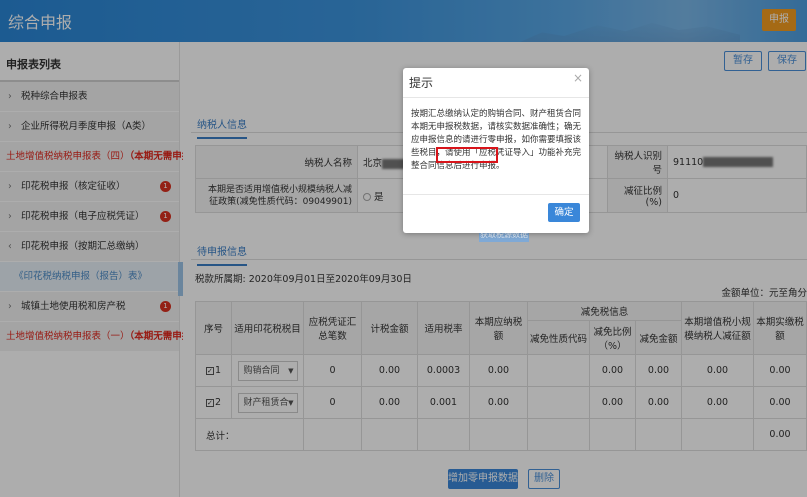 The image size is (807, 497). Describe the element at coordinates (496, 83) in the screenshot. I see `dialog-title: 提示` at that location.